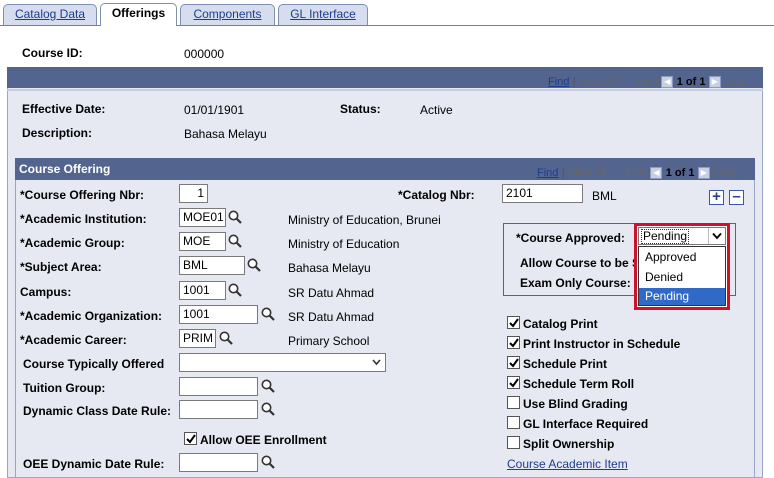  Describe the element at coordinates (575, 404) in the screenshot. I see `blind-grading-label: Use Blind Grading` at that location.